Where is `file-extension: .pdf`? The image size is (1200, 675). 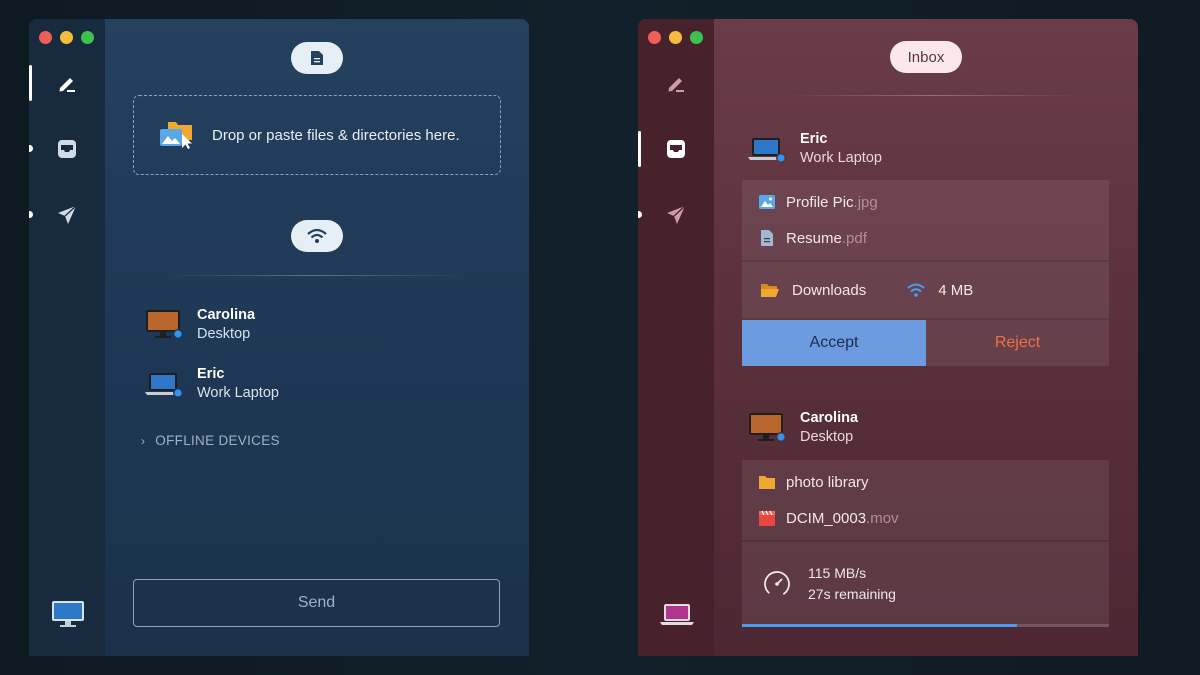 file-extension: .pdf is located at coordinates (854, 238).